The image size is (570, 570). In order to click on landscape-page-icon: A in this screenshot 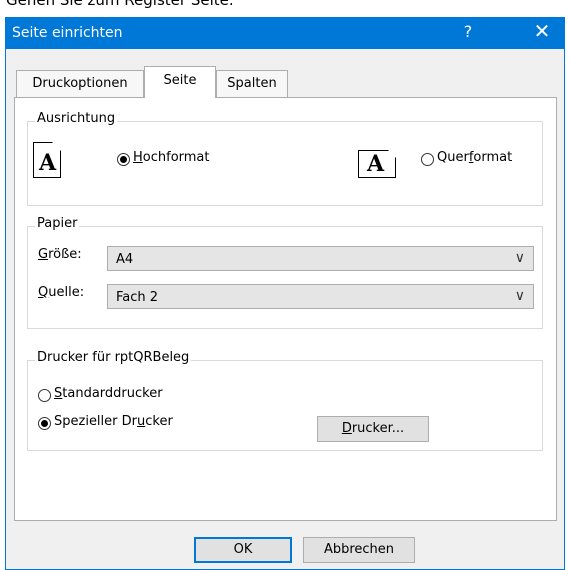, I will do `click(377, 164)`.